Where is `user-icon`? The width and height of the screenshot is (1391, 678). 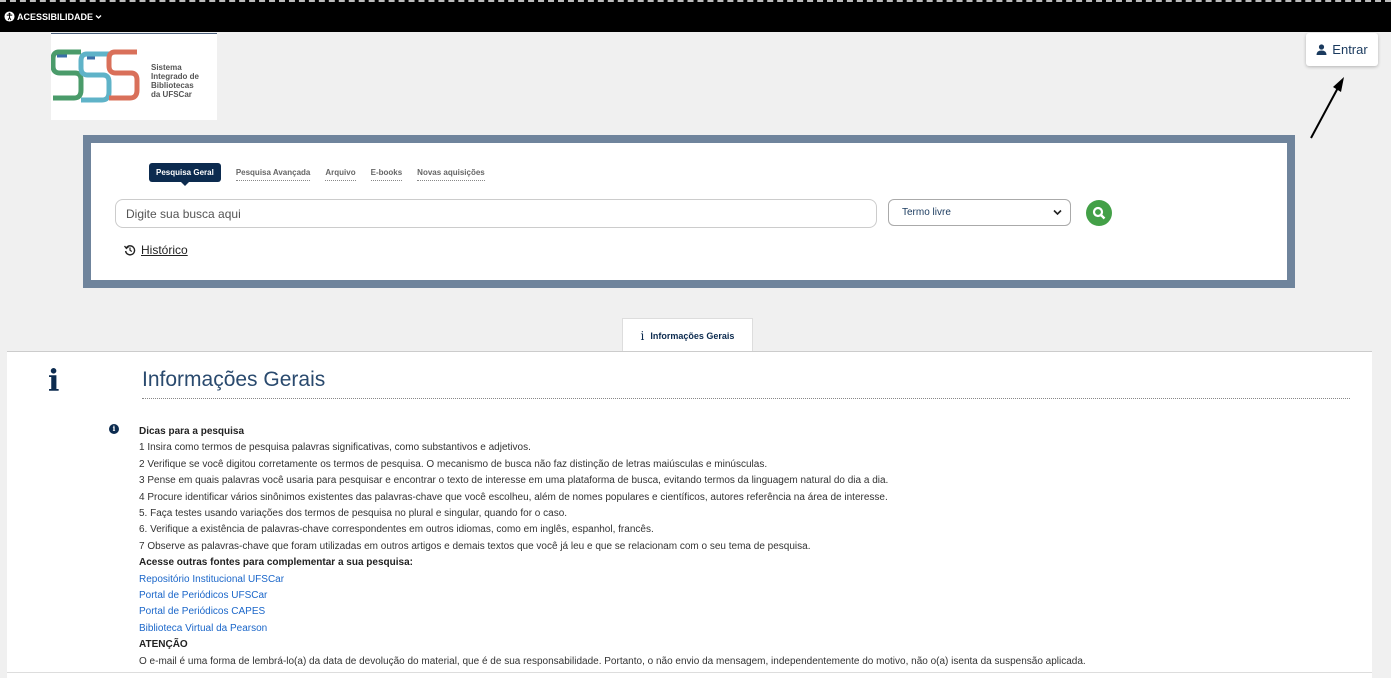 user-icon is located at coordinates (1321, 49).